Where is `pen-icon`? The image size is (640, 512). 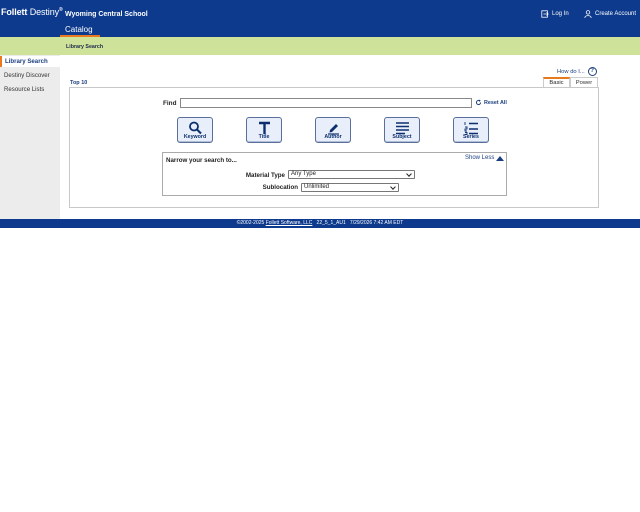
pen-icon is located at coordinates (333, 129).